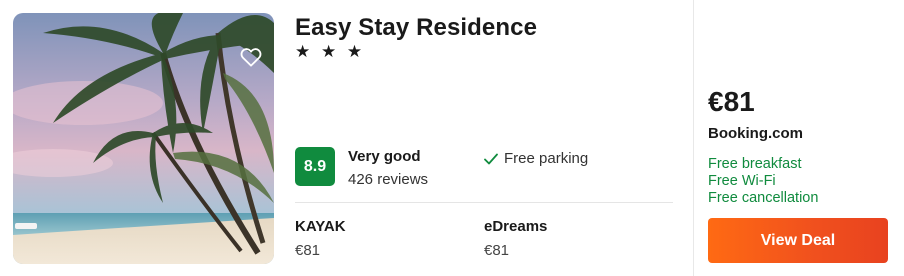 Image resolution: width=904 pixels, height=276 pixels. I want to click on heart-outline-icon, so click(251, 57).